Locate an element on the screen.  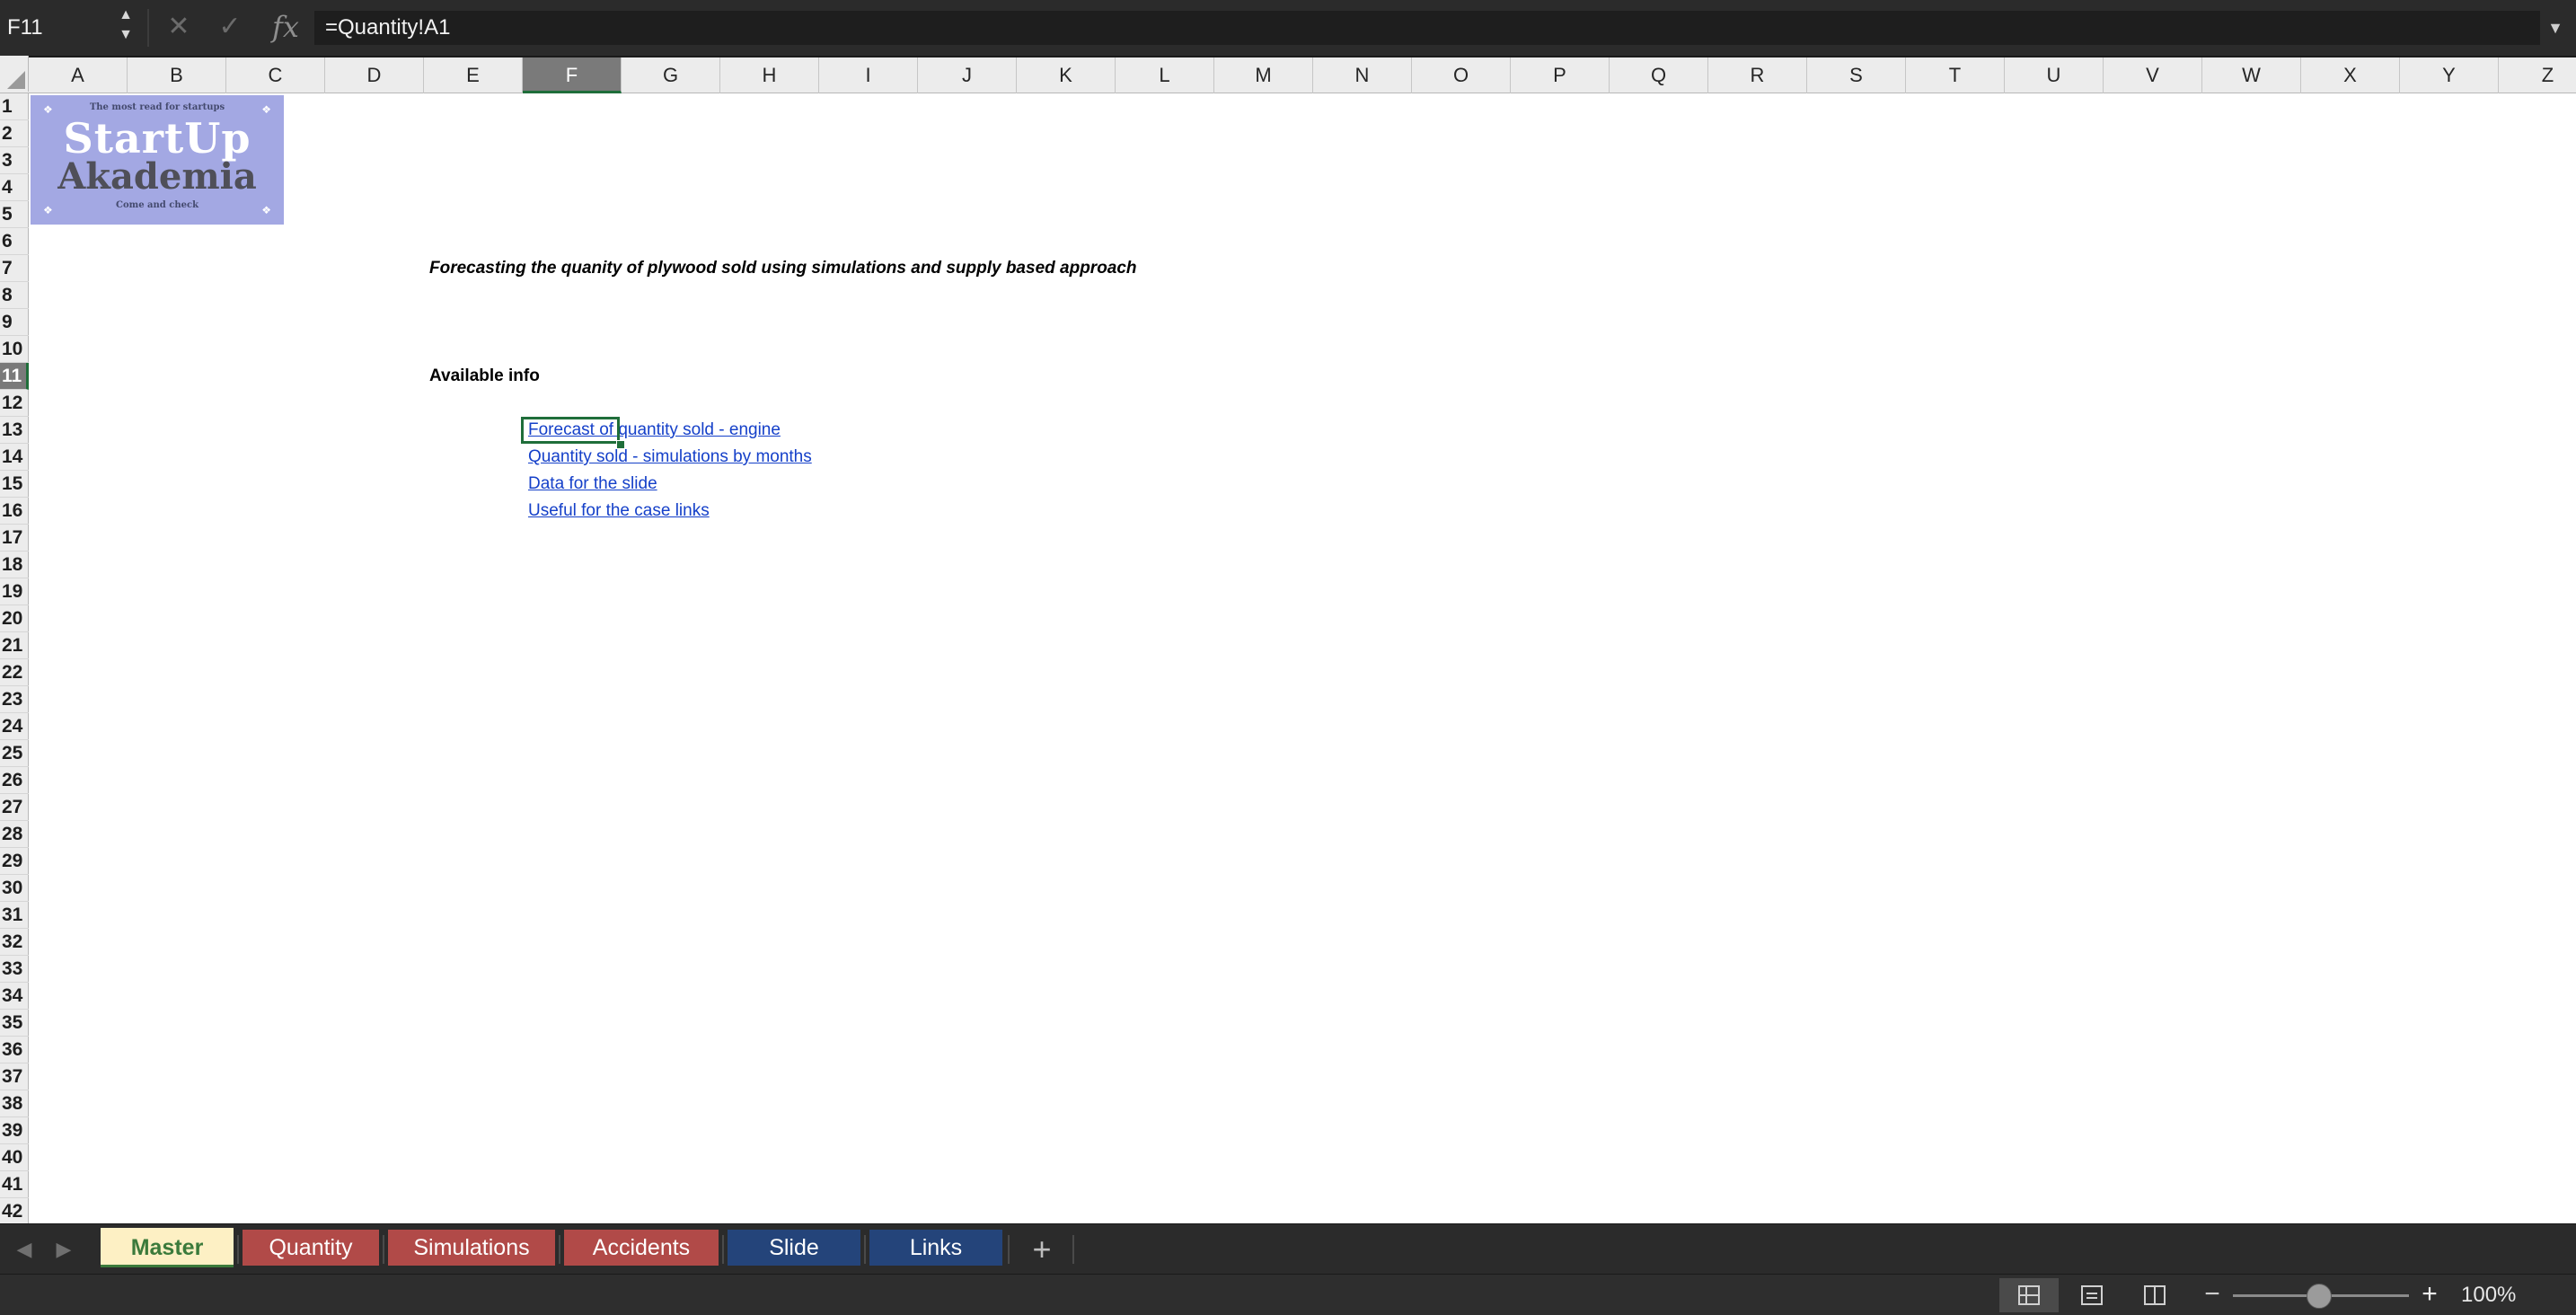
check-icon: ✓ is located at coordinates (230, 27).